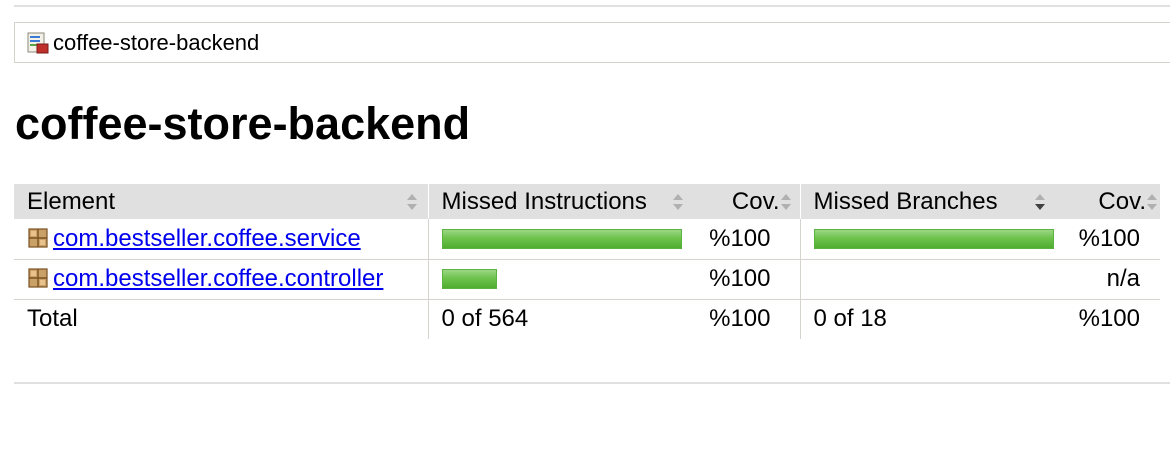 Image resolution: width=1170 pixels, height=472 pixels. Describe the element at coordinates (740, 319) in the screenshot. I see `total-cov-instructions: %100` at that location.